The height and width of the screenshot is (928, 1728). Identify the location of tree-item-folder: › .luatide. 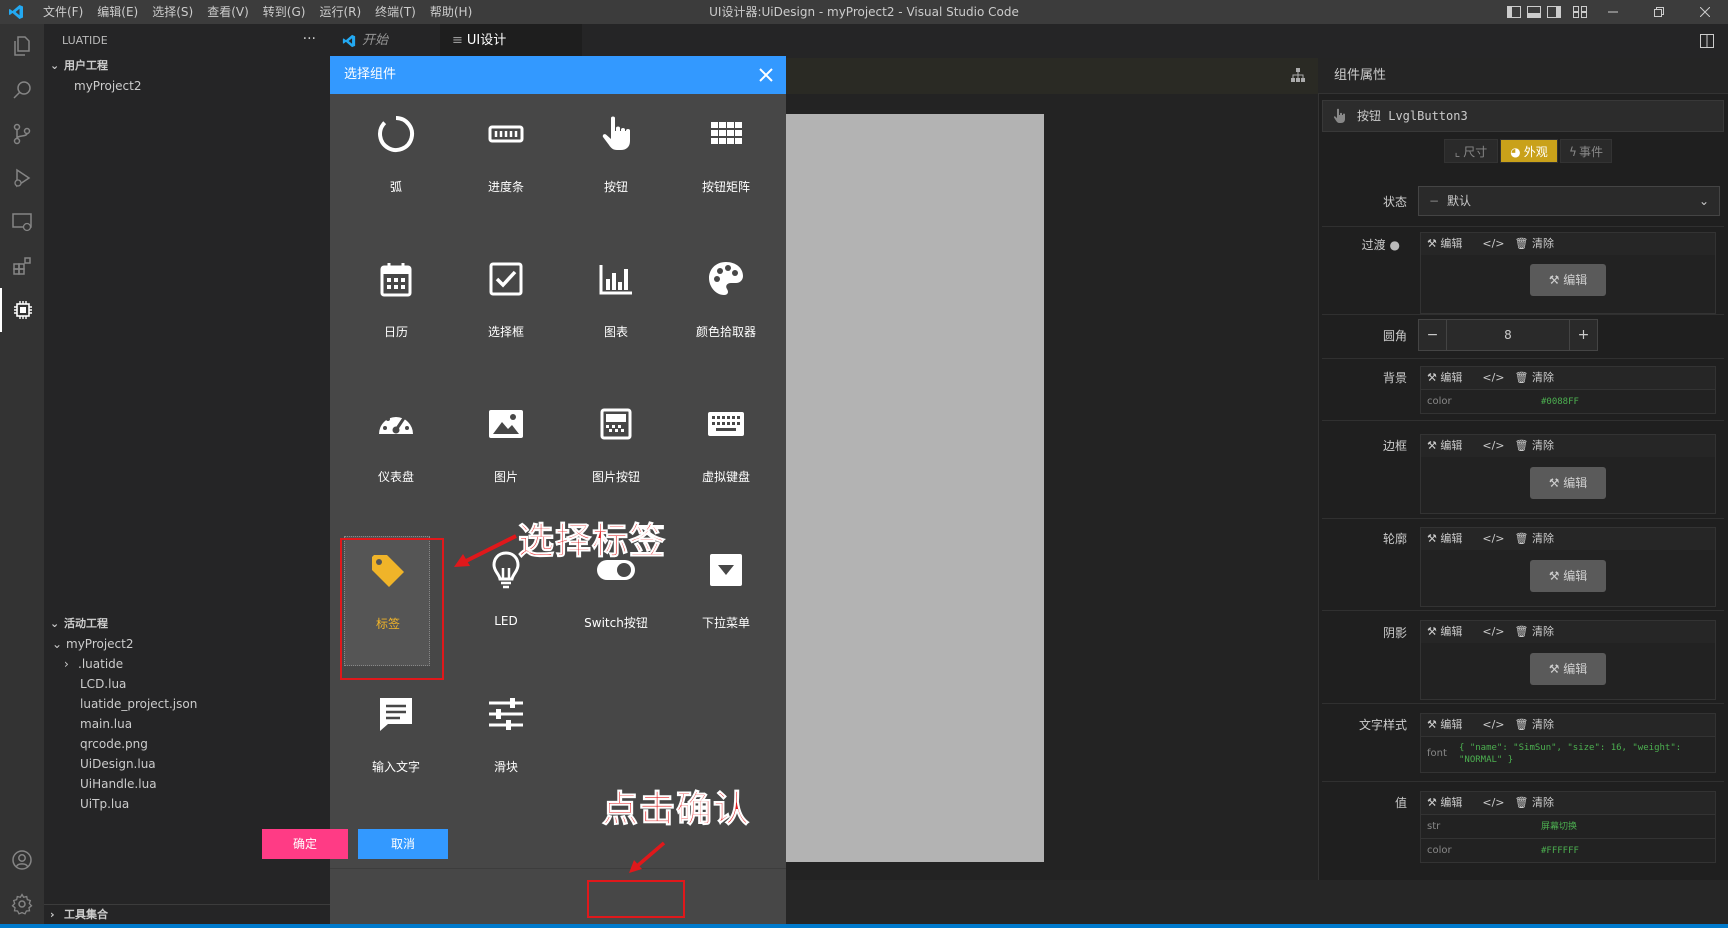
(93, 664).